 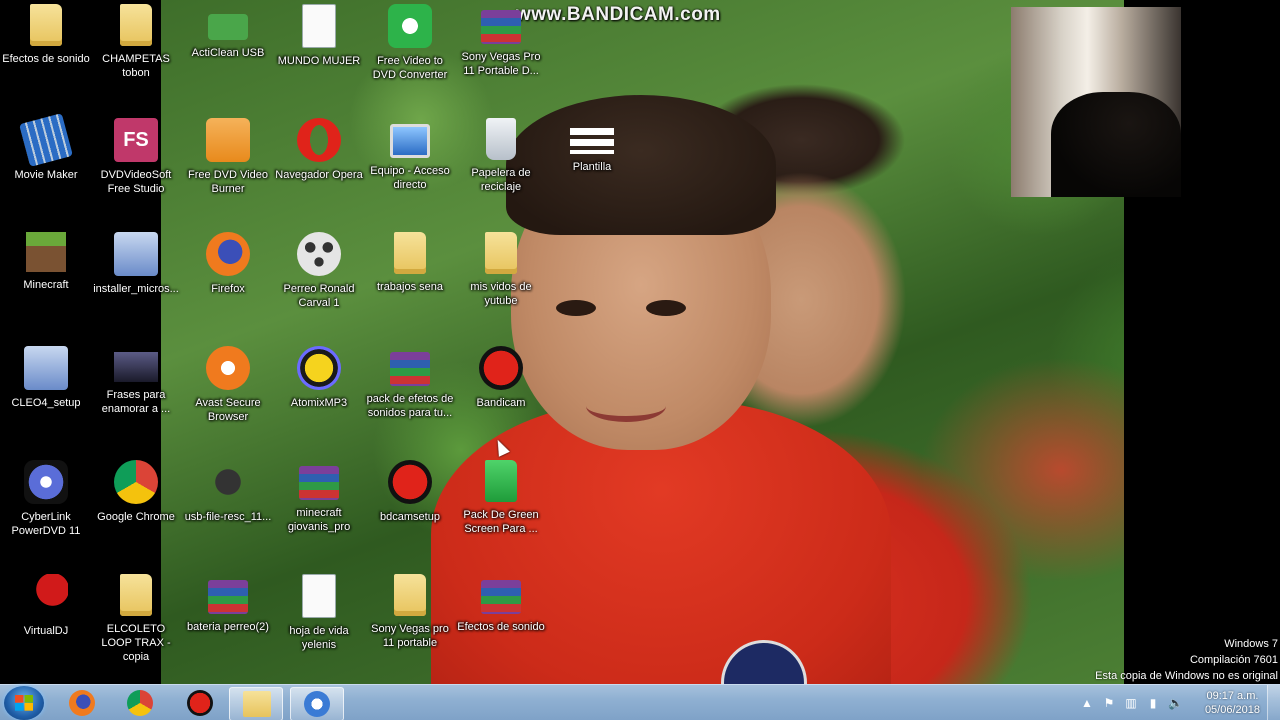 What do you see at coordinates (666, 308) in the screenshot?
I see `wallpaper-eye-right` at bounding box center [666, 308].